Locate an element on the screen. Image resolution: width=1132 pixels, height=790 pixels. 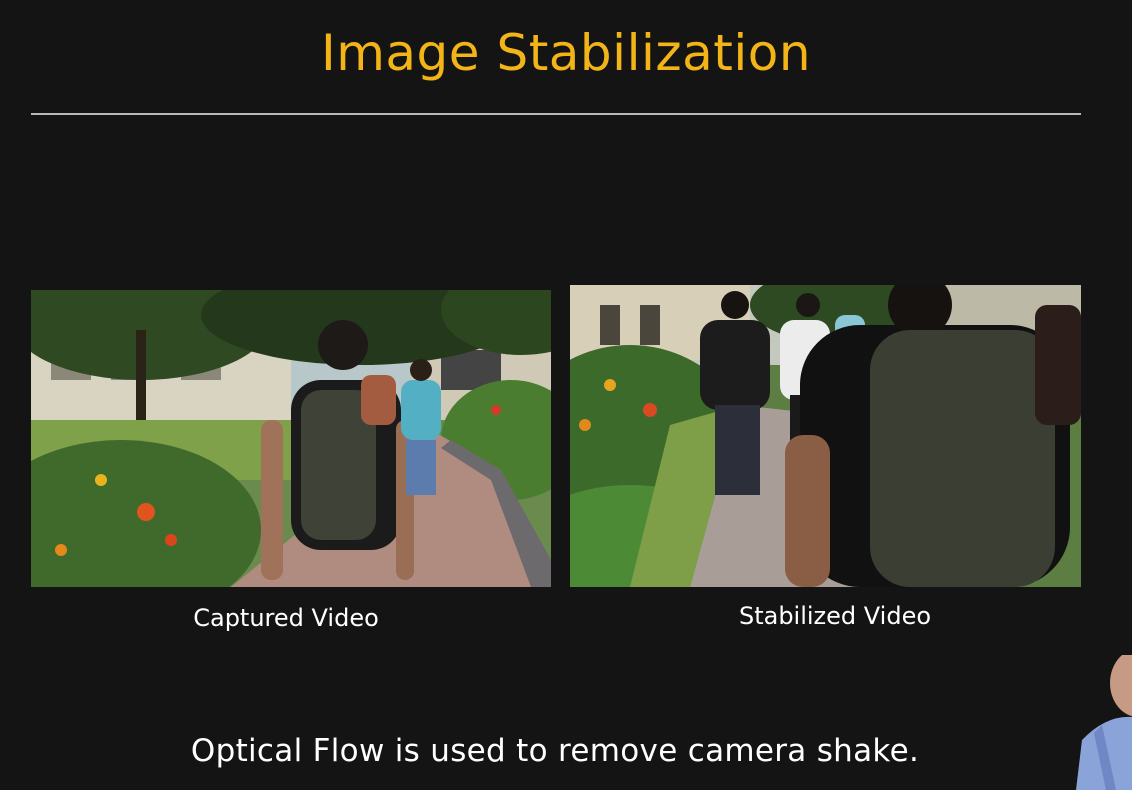
slide-title: Image Stabilization is located at coordinates (566, 53).